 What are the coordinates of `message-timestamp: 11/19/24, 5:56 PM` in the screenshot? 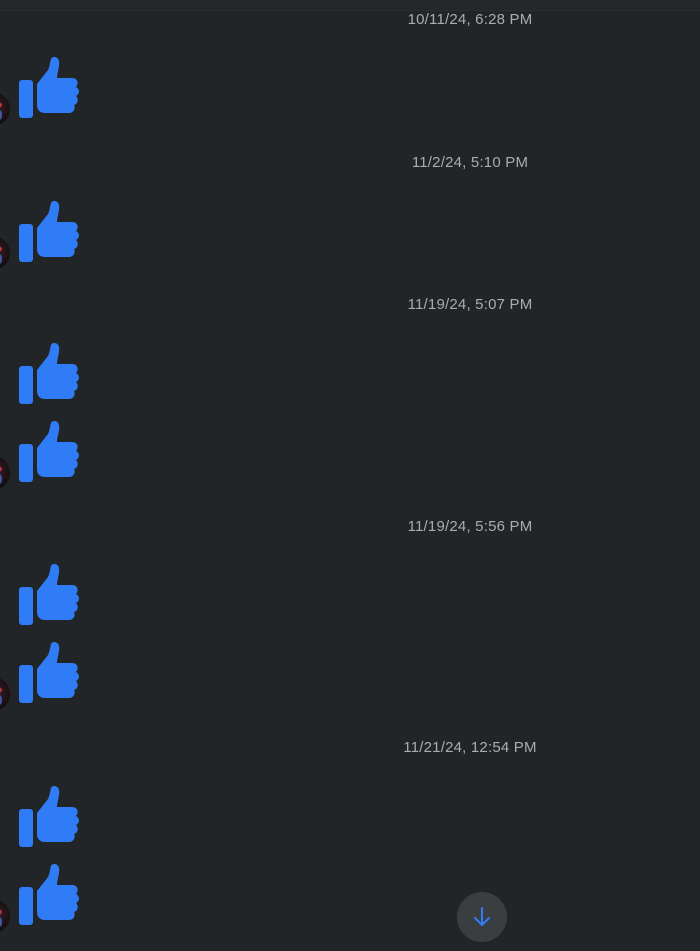 It's located at (470, 526).